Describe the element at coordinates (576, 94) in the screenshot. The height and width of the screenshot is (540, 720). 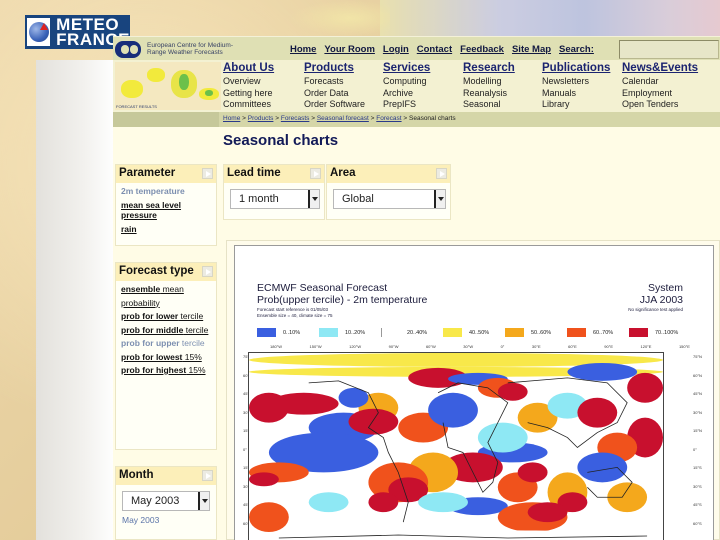
I see `menu-item: Manuals` at that location.